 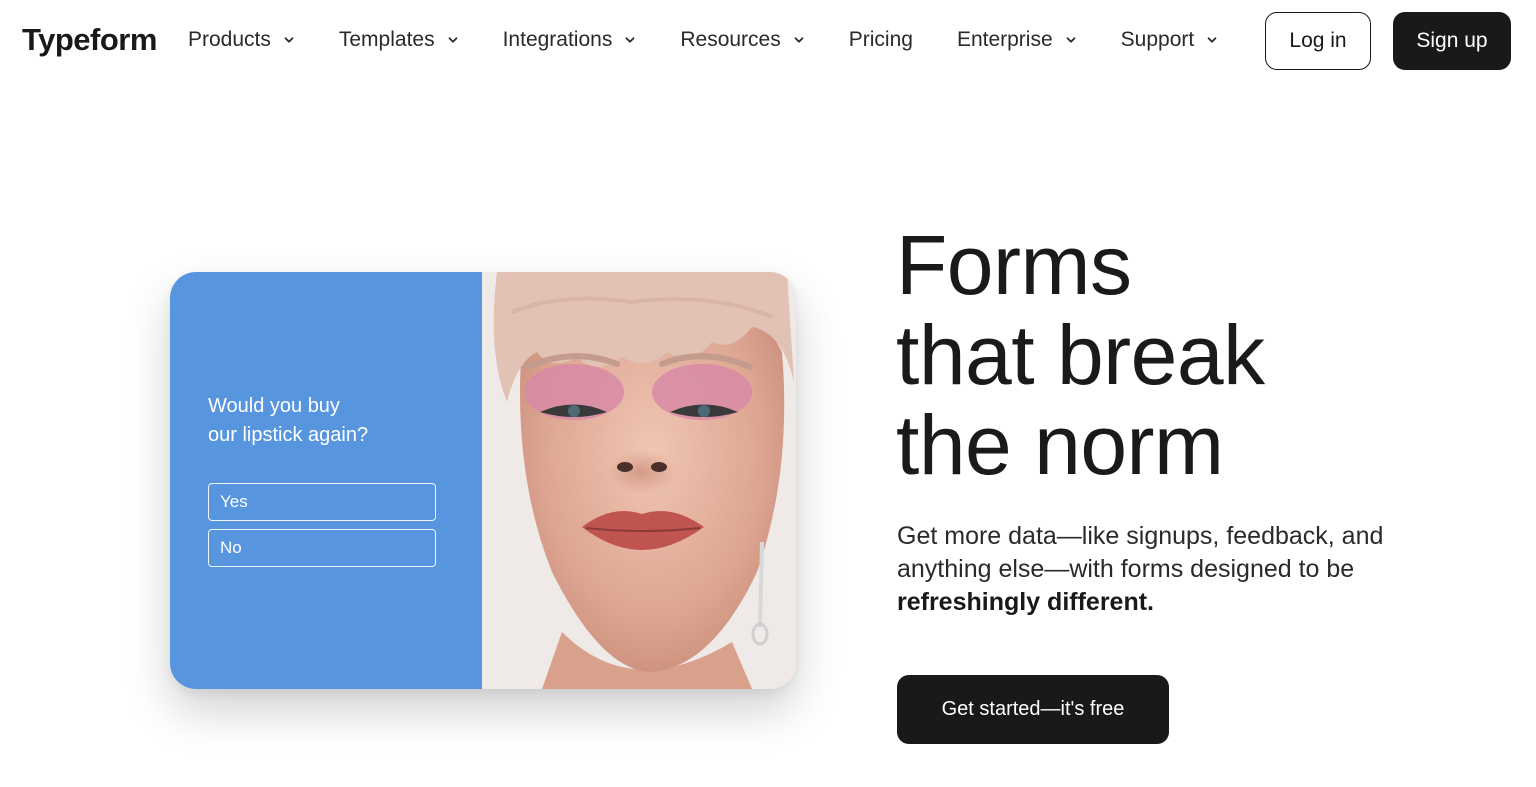 I want to click on nav-item-label: Support, so click(x=1157, y=39).